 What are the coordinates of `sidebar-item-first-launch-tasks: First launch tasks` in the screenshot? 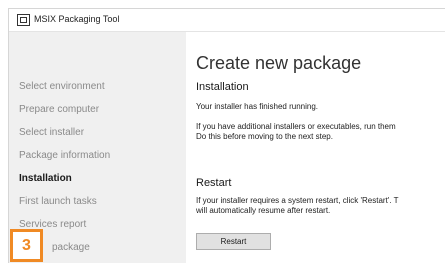 It's located at (58, 201).